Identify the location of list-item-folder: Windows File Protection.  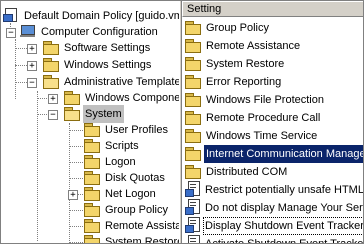
(255, 100).